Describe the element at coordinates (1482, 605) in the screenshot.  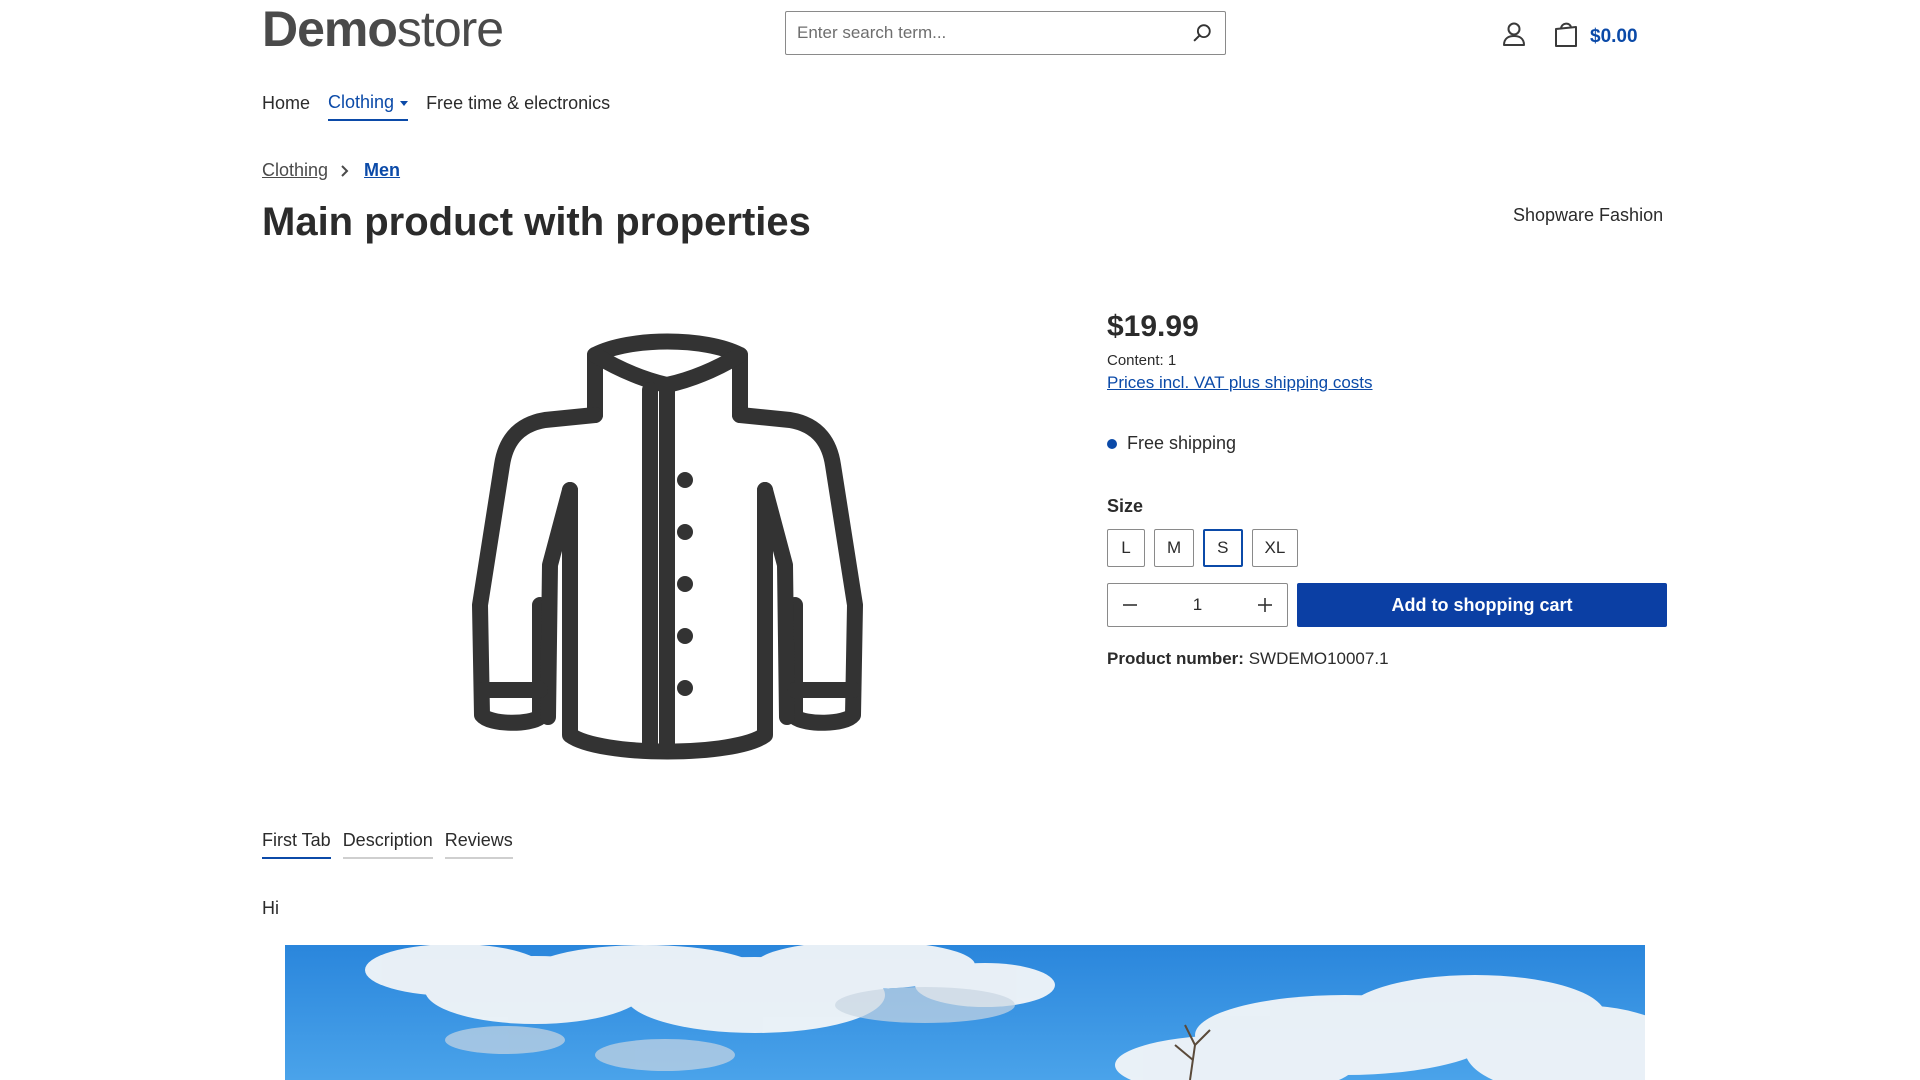
I see `add-to-cart-button: Add to shopping cart` at that location.